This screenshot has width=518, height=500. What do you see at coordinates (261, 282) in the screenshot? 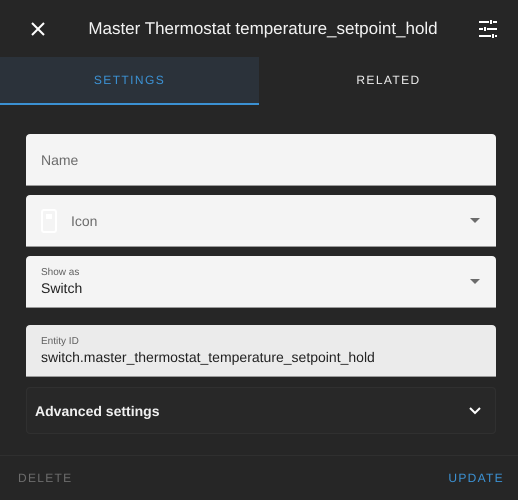
I see `select-field: Show as Switch` at bounding box center [261, 282].